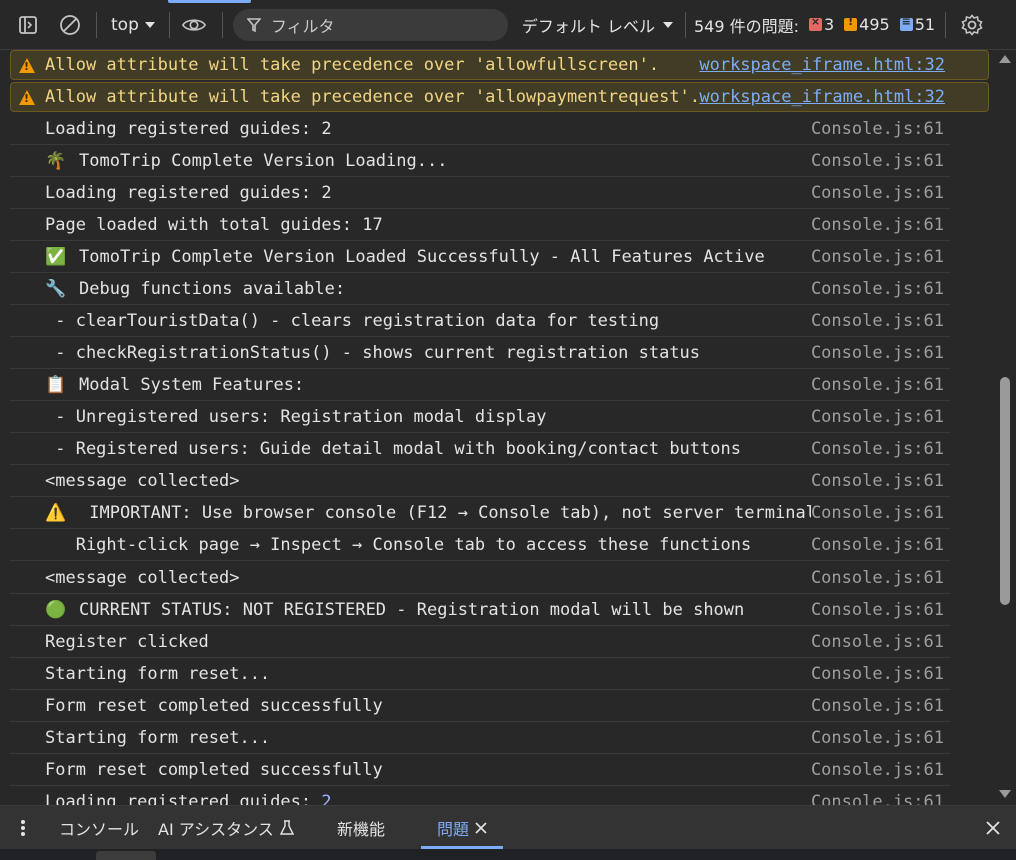 This screenshot has width=1016, height=860. I want to click on tab-issues: 問題, so click(462, 827).